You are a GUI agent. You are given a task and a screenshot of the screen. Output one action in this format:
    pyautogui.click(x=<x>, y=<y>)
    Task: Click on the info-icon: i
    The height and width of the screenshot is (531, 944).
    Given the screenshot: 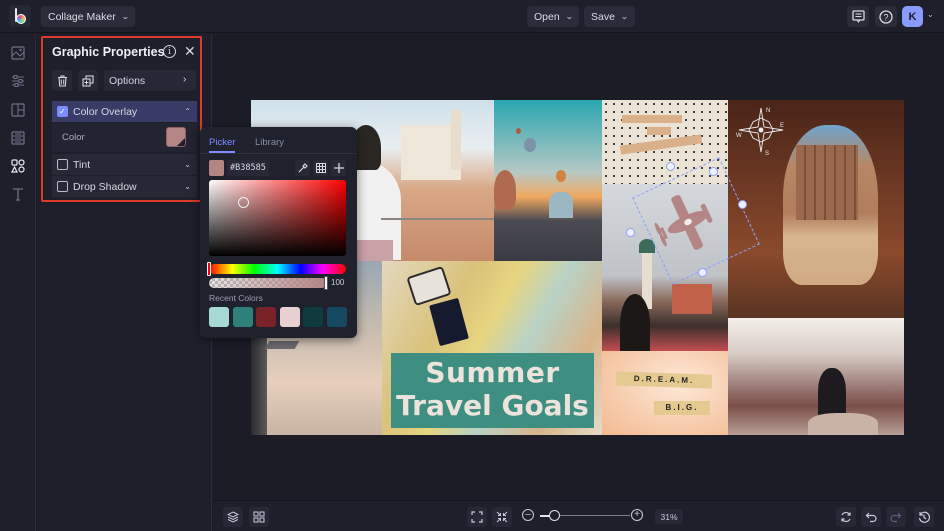 What is the action you would take?
    pyautogui.click(x=169, y=51)
    